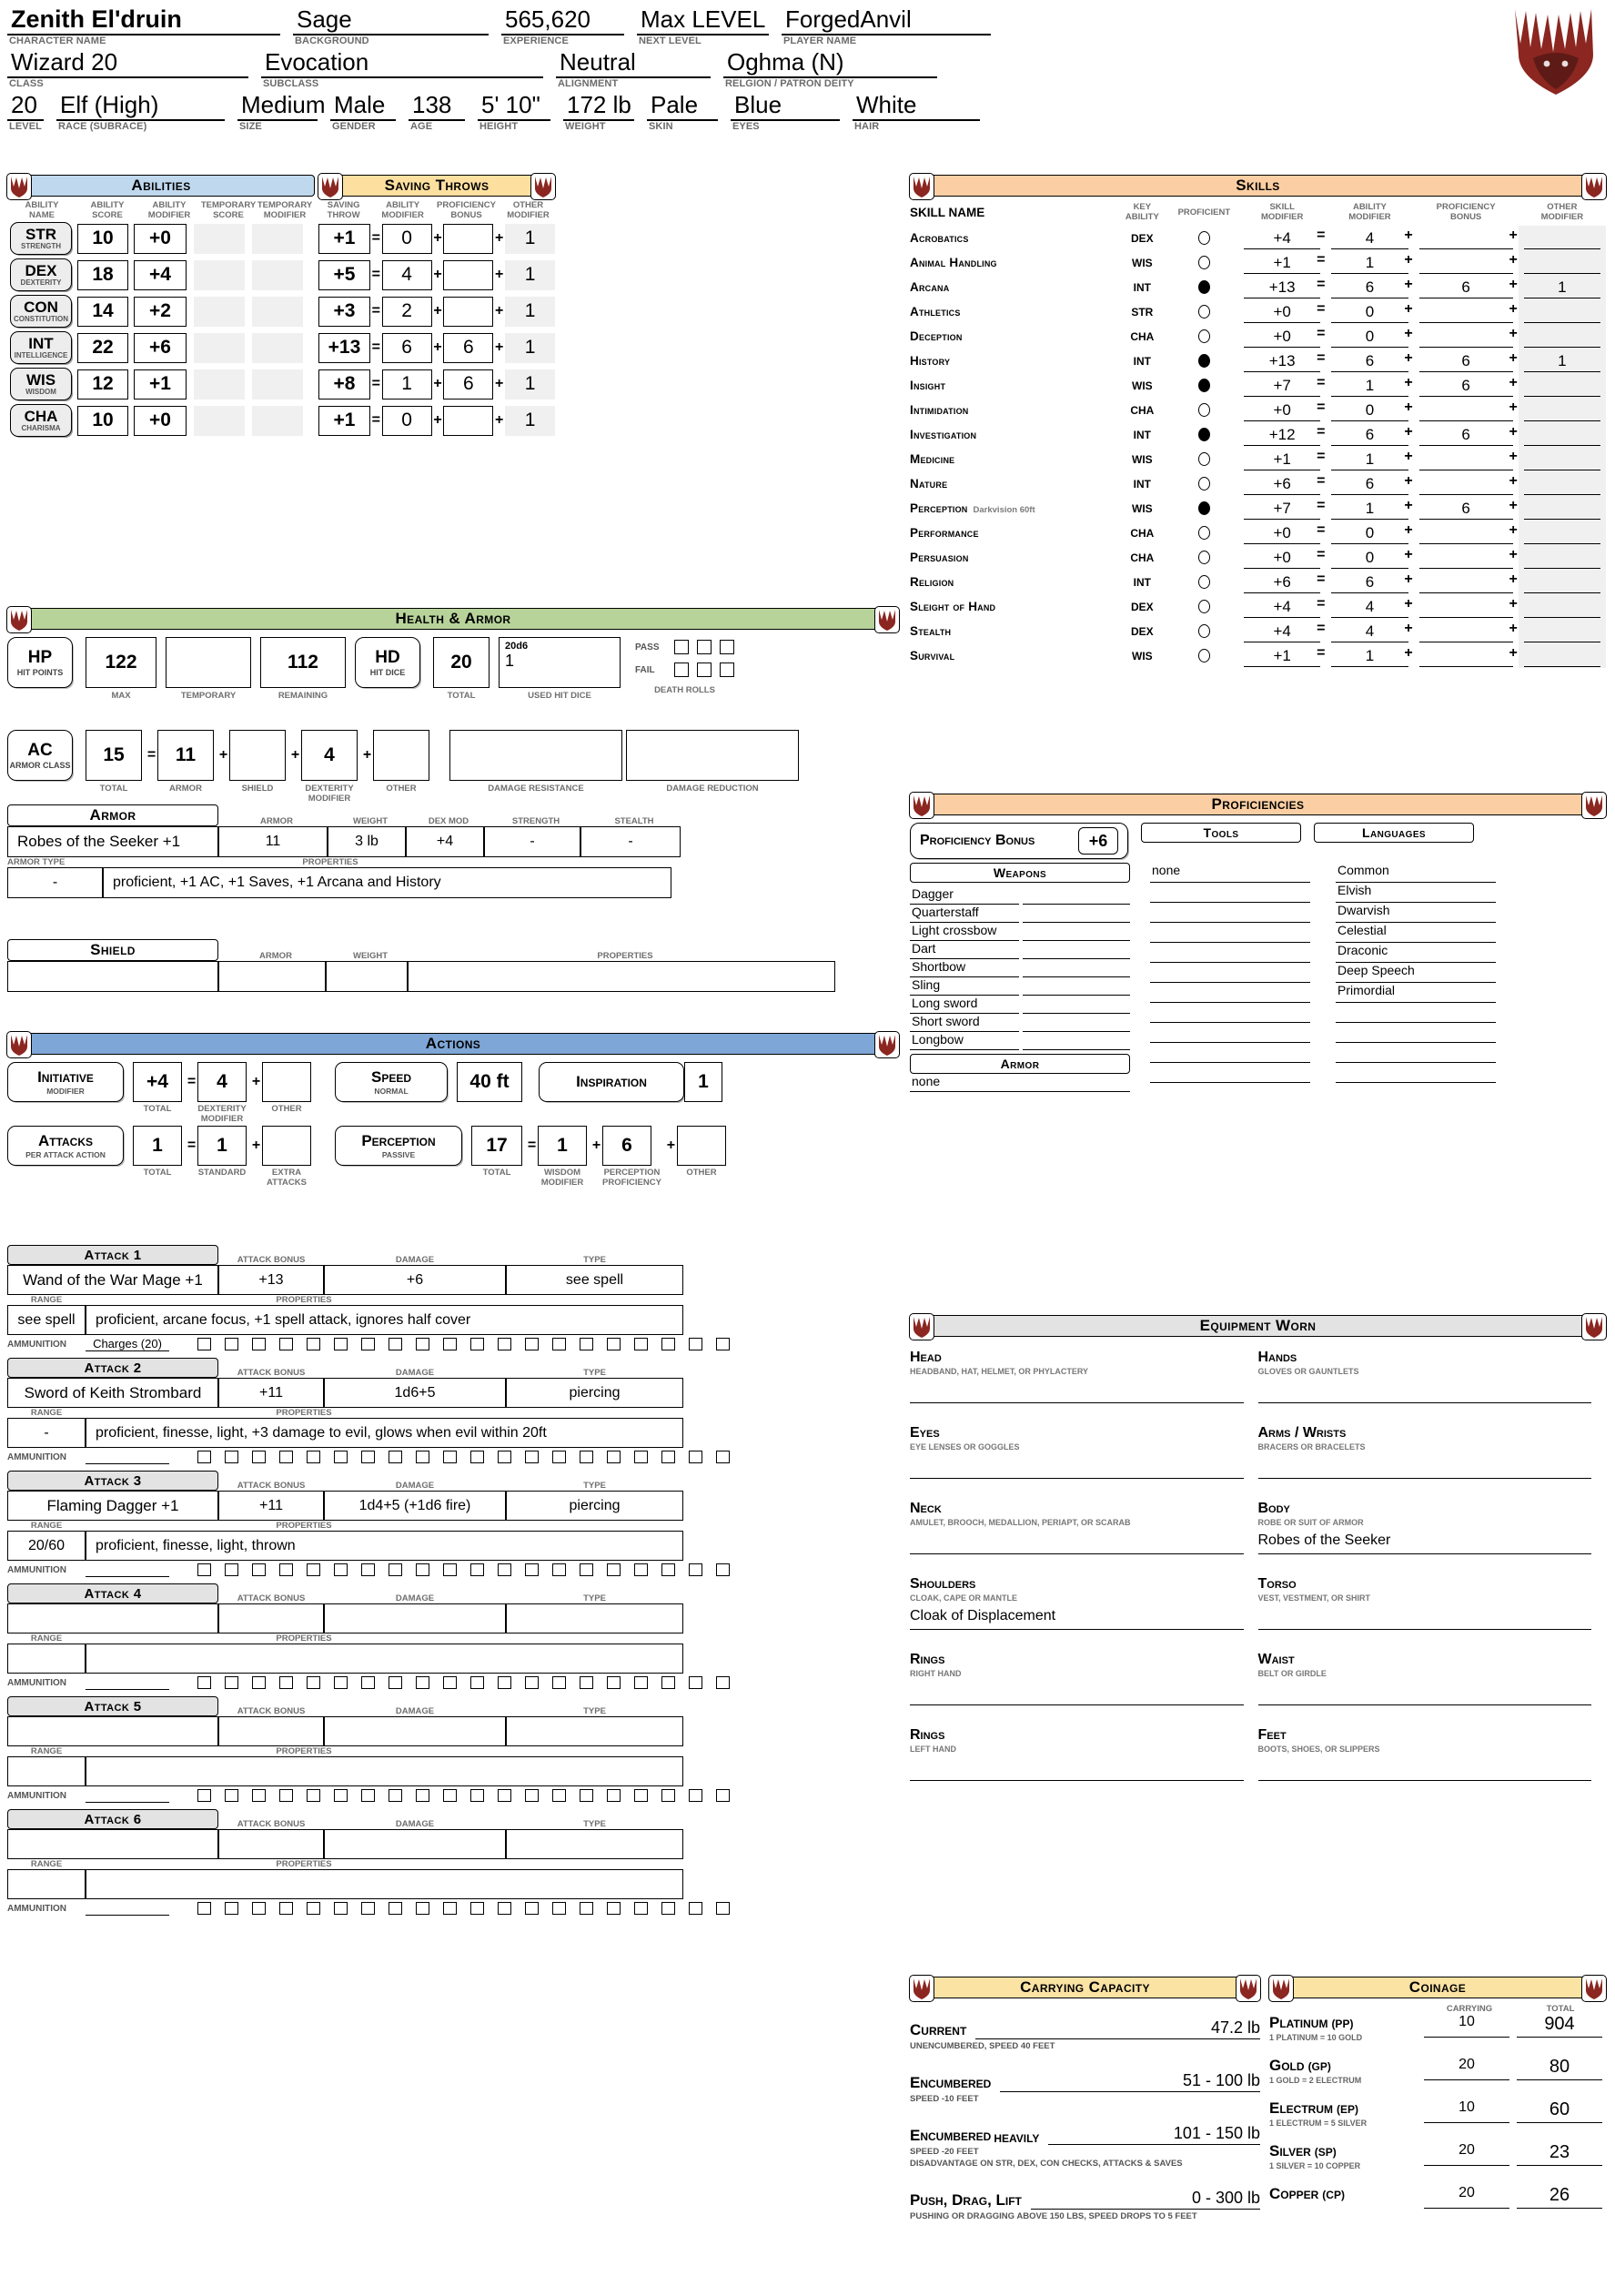 This screenshot has height=2296, width=1615. Describe the element at coordinates (1020, 1083) in the screenshot. I see `armor-prof-item: none` at that location.